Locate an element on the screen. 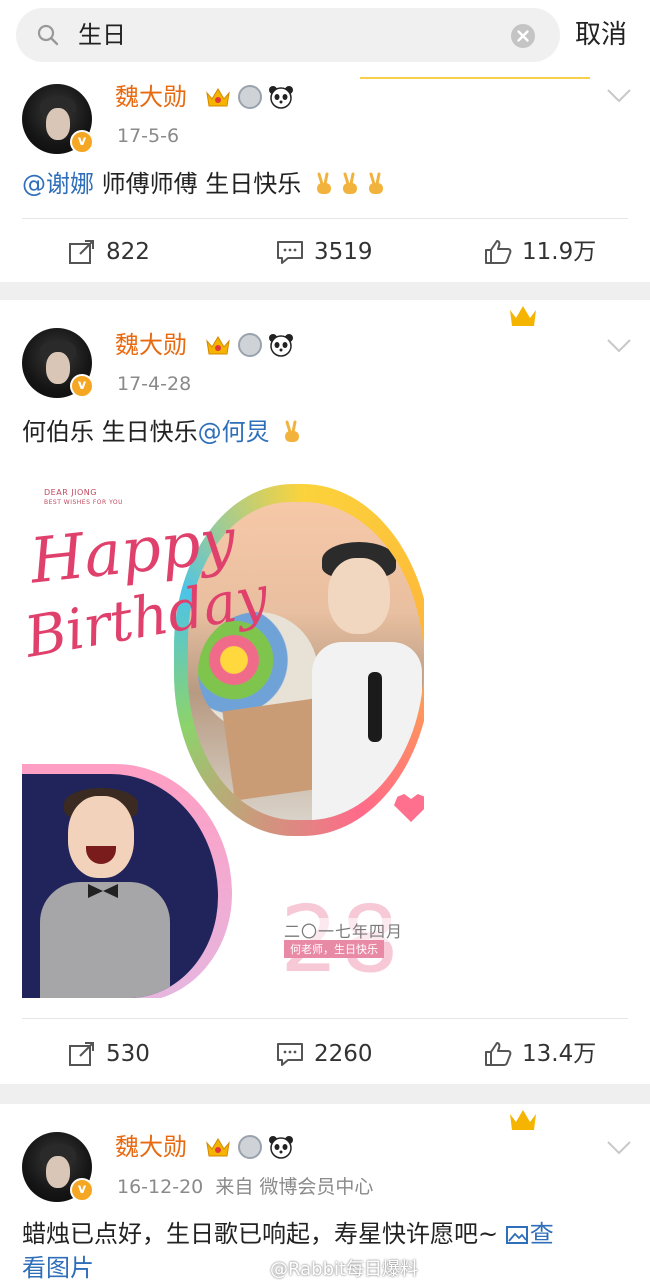  poster-date: 二〇一七年四月 is located at coordinates (344, 930).